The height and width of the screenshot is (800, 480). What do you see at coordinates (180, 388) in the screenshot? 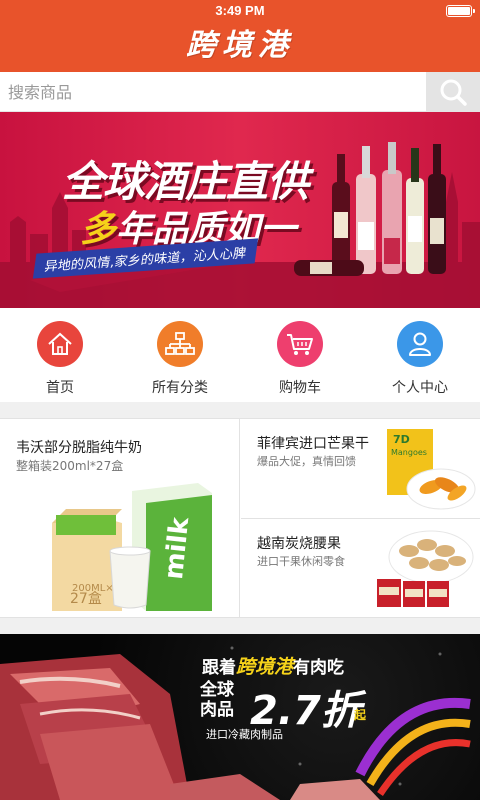
I see `nav-label-categories: 所有分类` at bounding box center [180, 388].